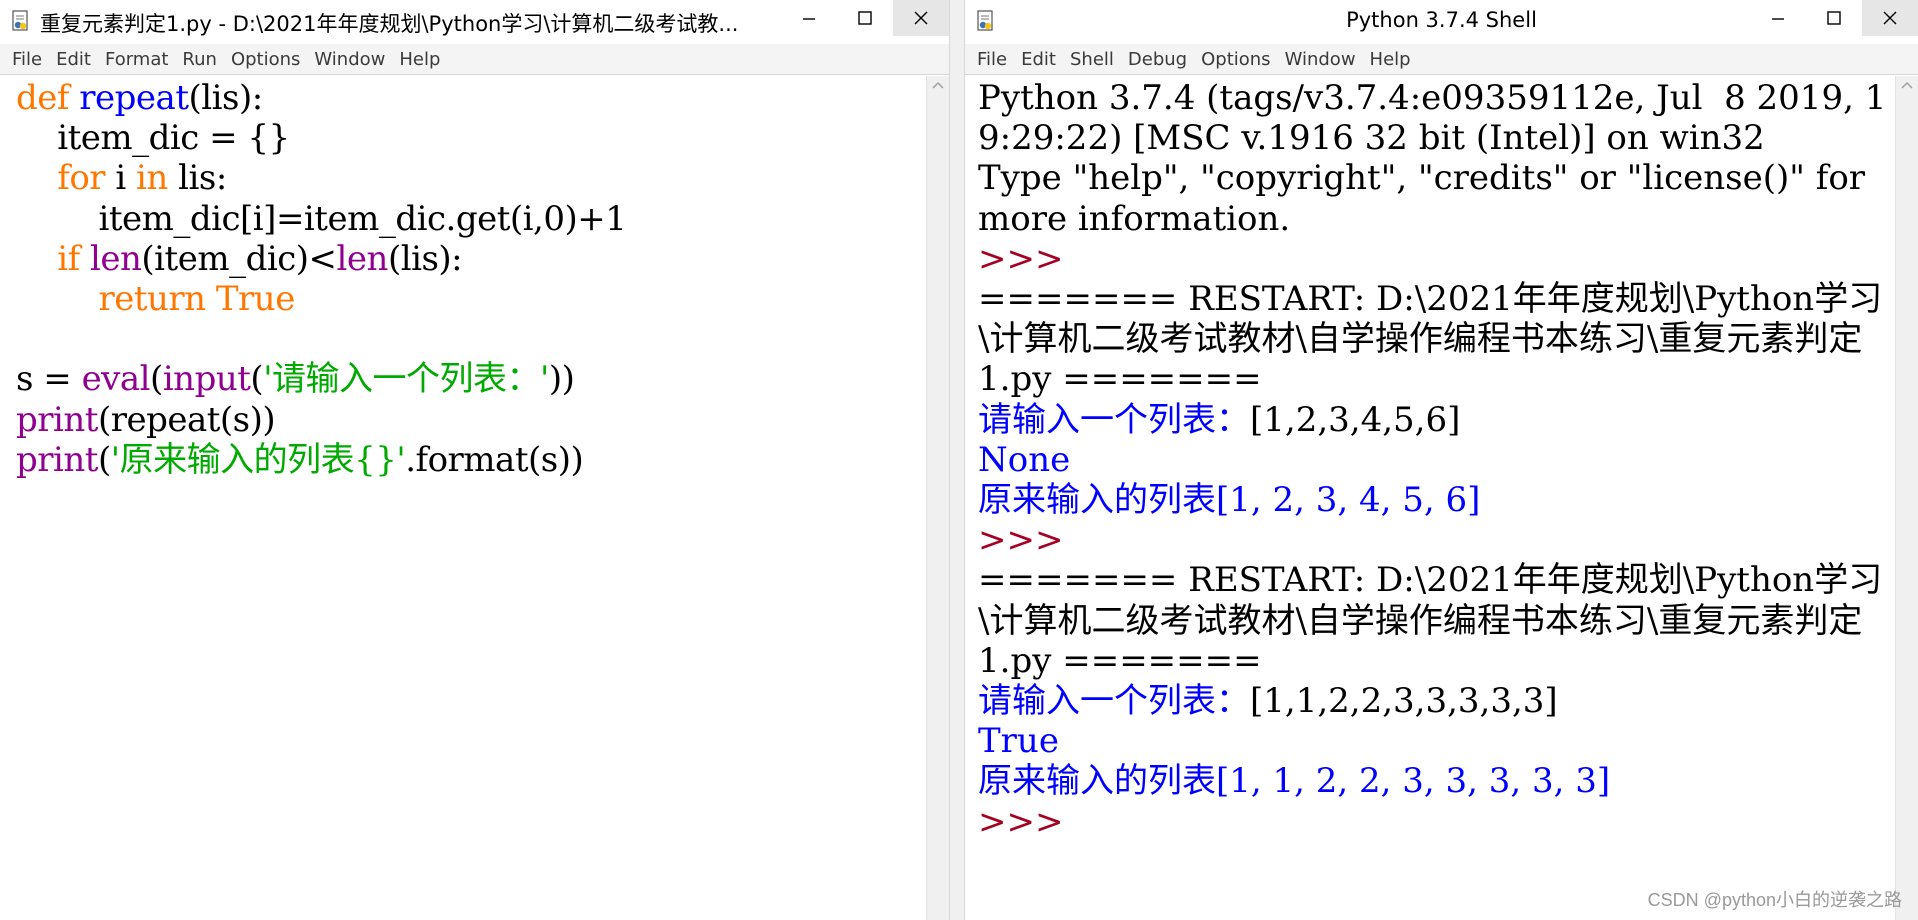  What do you see at coordinates (1441, 59) in the screenshot?
I see `shell-menu-bar: File Edit Shell Debug Options Window Help` at bounding box center [1441, 59].